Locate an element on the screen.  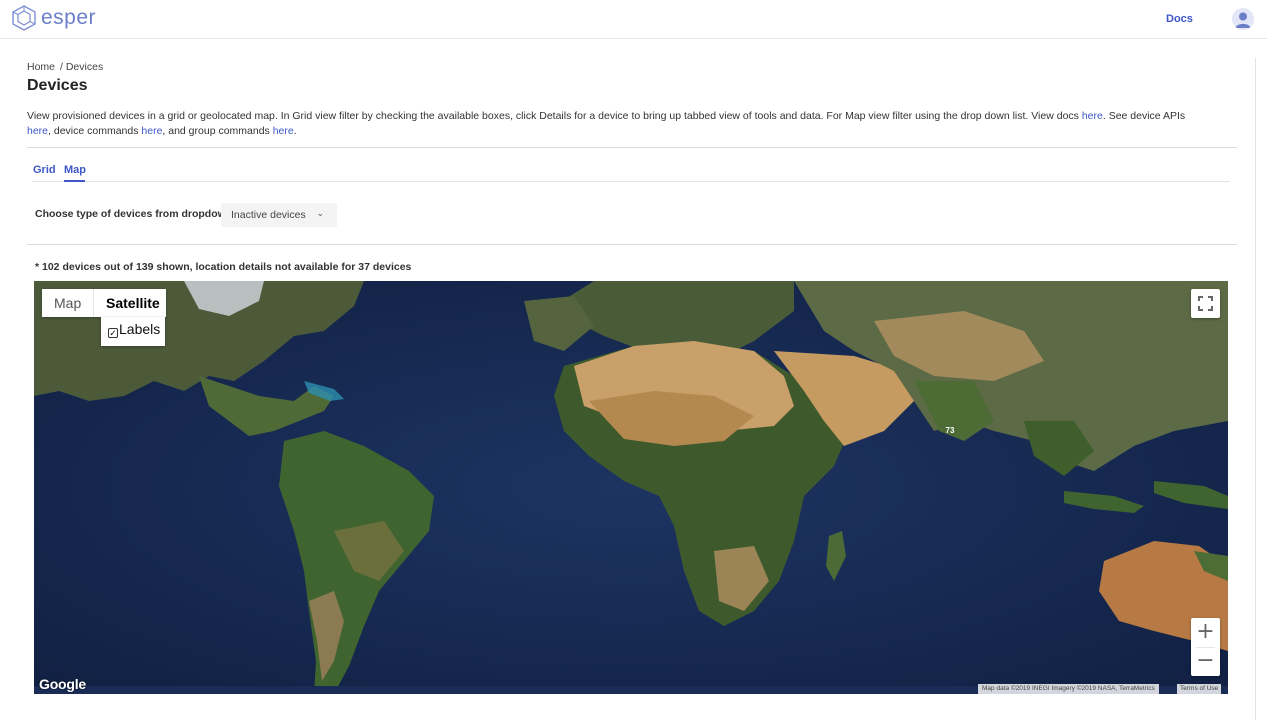
tab-grid: Grid is located at coordinates (44, 170).